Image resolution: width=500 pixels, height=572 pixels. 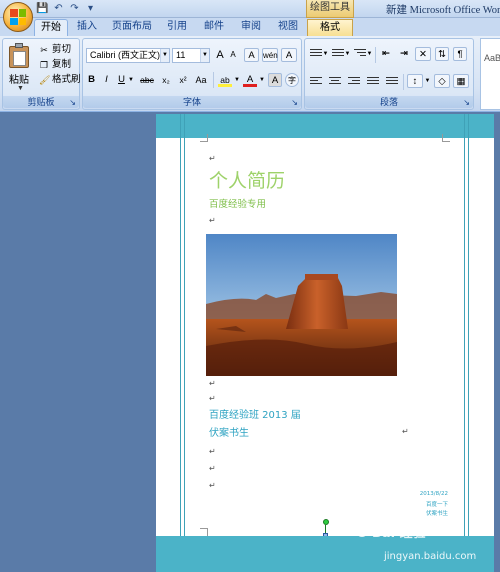 What do you see at coordinates (42, 8) in the screenshot?
I see `save-icon: 💾` at bounding box center [42, 8].